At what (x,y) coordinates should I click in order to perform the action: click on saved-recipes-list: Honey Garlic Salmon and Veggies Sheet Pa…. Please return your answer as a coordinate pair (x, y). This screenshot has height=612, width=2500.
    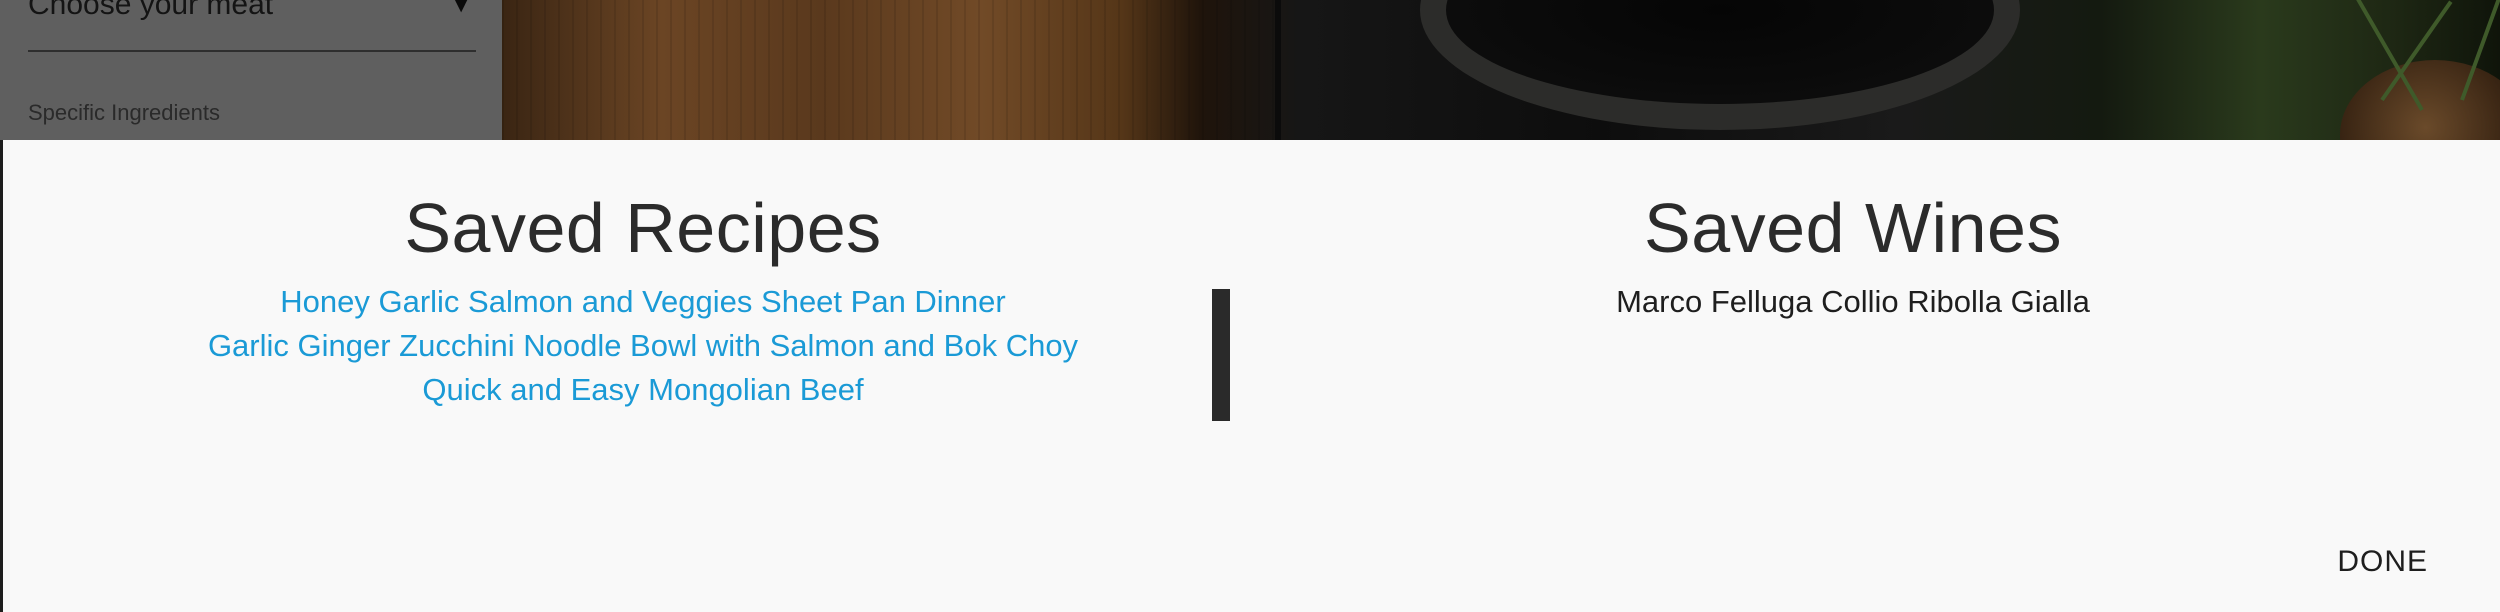
    Looking at the image, I should click on (643, 346).